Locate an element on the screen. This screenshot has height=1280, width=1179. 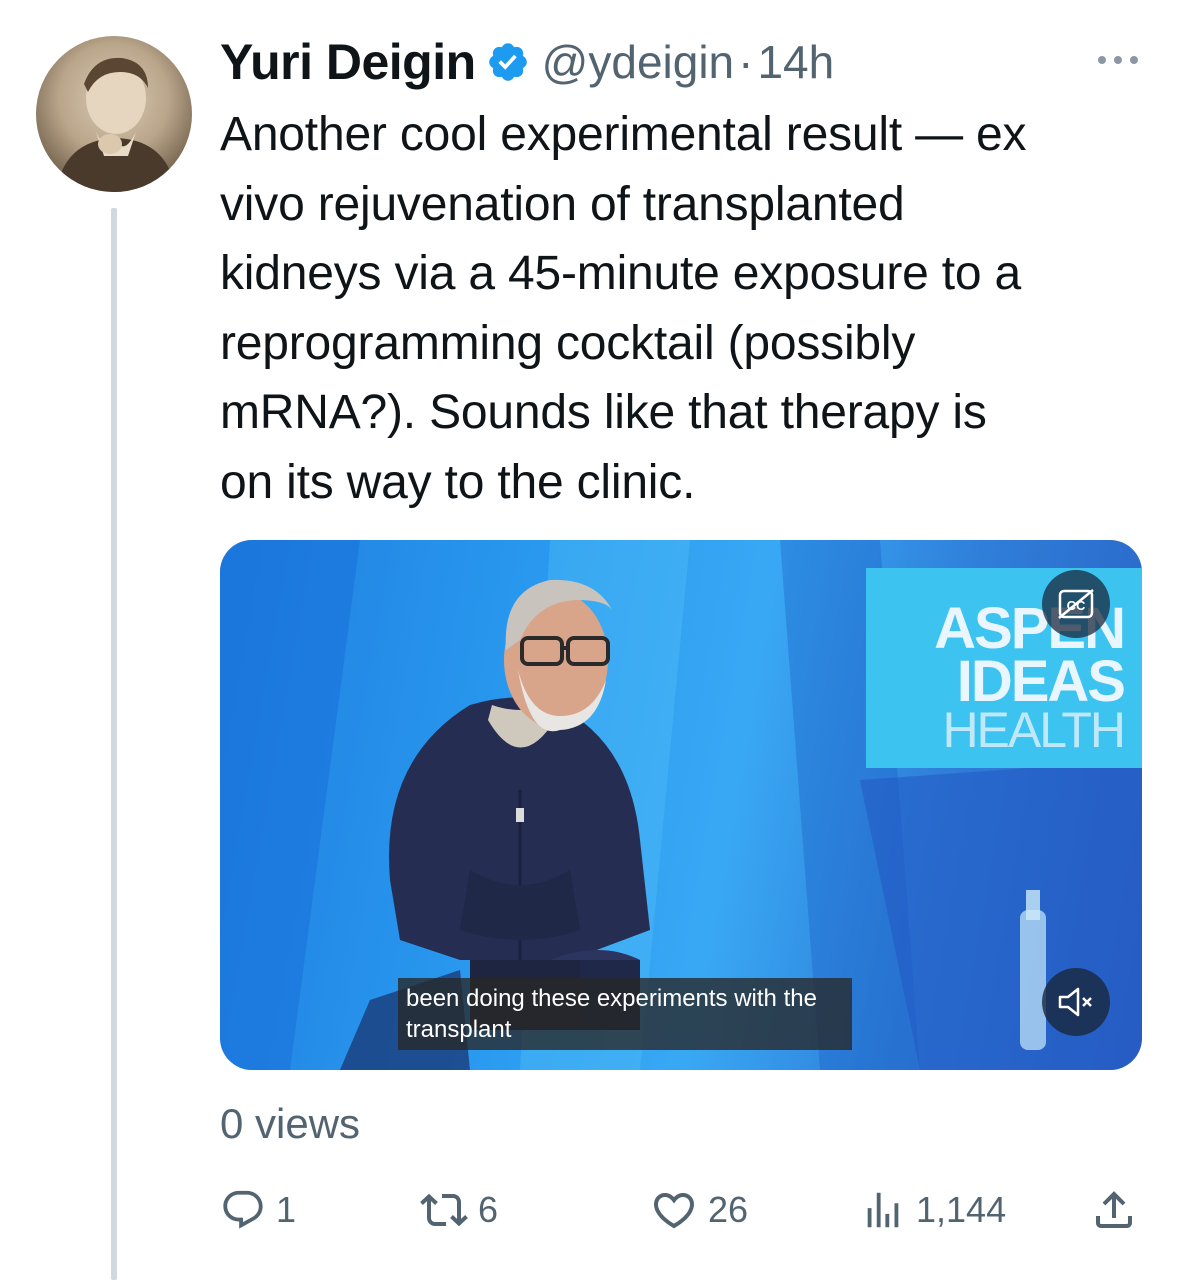
mute-button is located at coordinates (1076, 1002).